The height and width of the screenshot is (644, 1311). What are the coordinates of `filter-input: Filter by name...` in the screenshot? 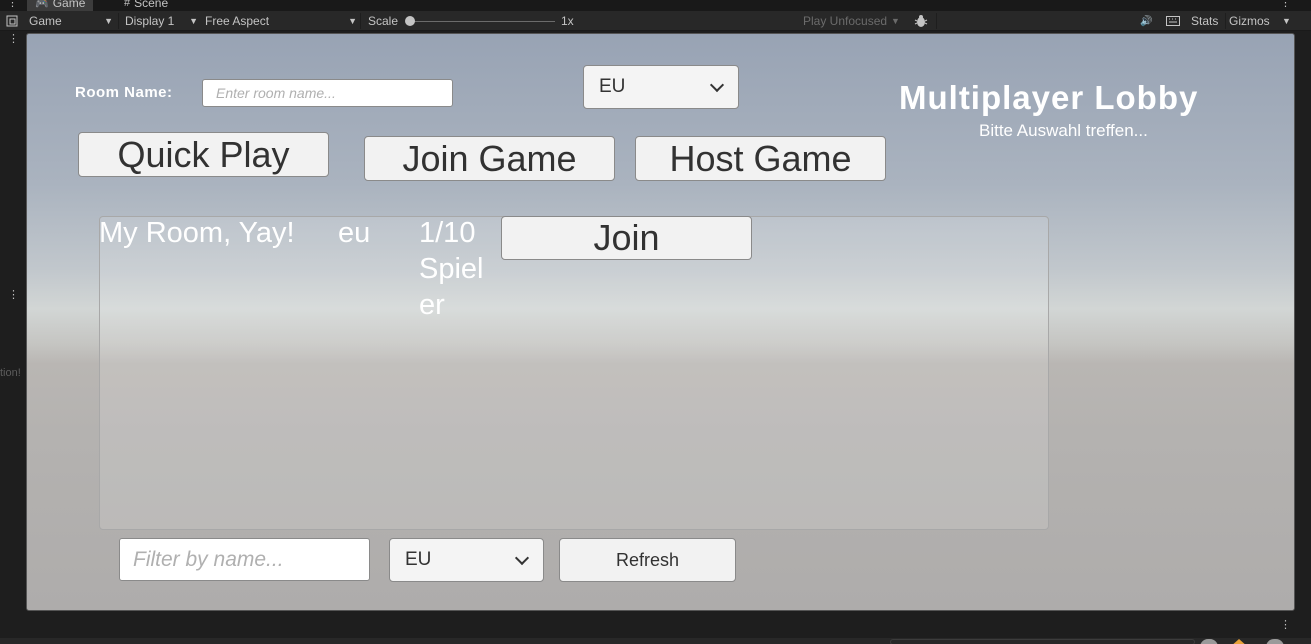 It's located at (244, 559).